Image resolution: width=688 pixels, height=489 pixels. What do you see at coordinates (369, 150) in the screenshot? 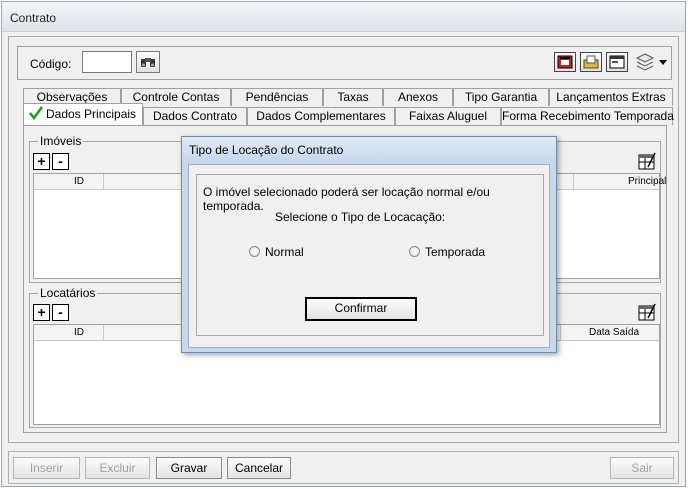
I see `dialog-titlebar: Tipo de Locação do Contrato` at bounding box center [369, 150].